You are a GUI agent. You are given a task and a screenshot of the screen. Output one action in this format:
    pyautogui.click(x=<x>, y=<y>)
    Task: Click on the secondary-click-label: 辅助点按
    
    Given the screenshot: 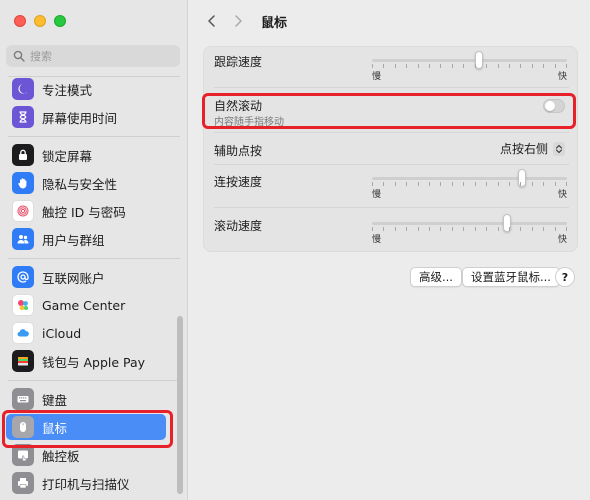 What is the action you would take?
    pyautogui.click(x=238, y=151)
    